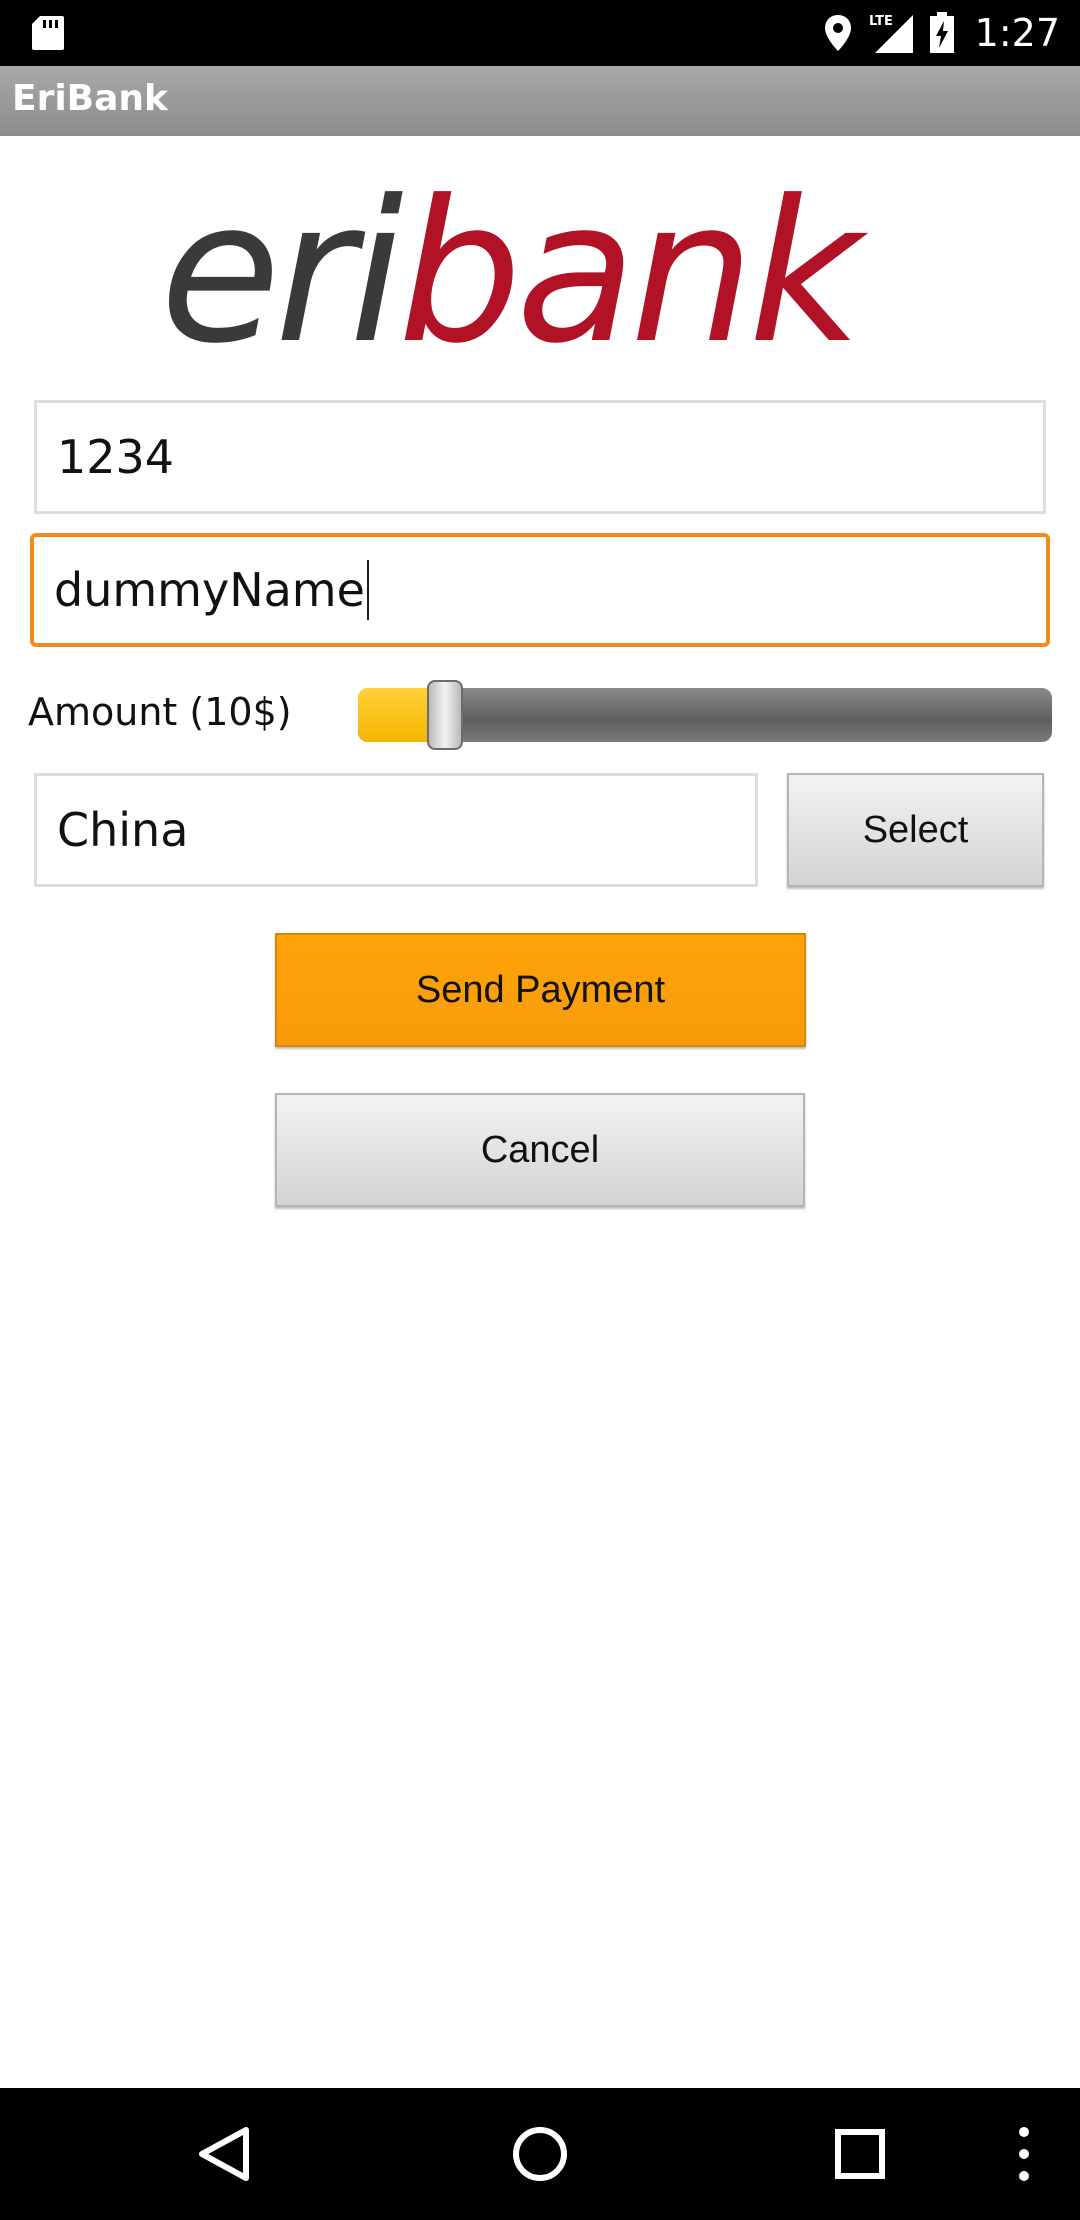 This screenshot has height=2220, width=1080. Describe the element at coordinates (540, 990) in the screenshot. I see `send-payment-button: Send Payment` at that location.